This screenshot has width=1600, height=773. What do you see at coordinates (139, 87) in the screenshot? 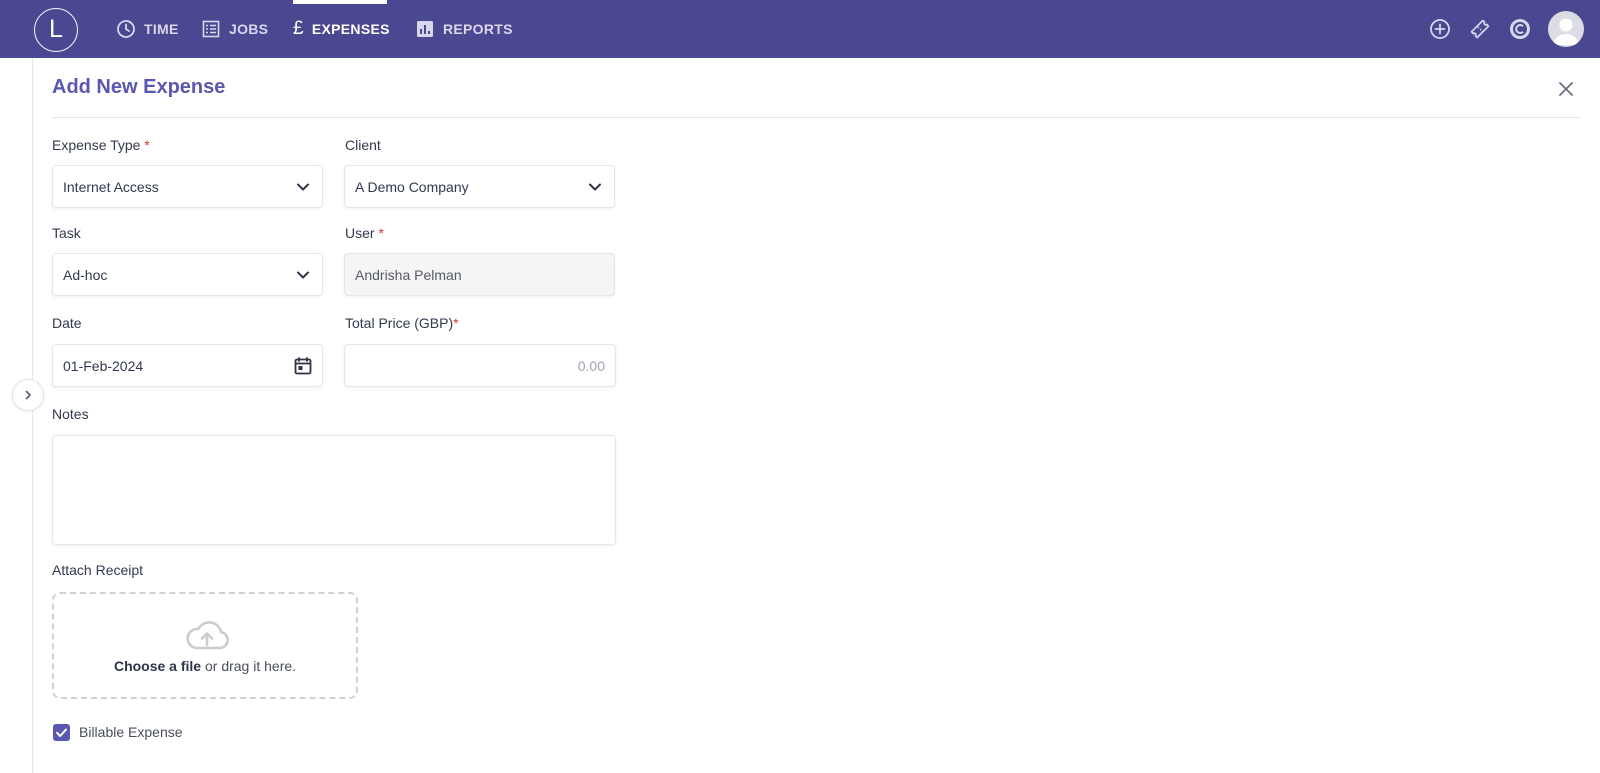
I see `page-title: Add New Expense` at bounding box center [139, 87].